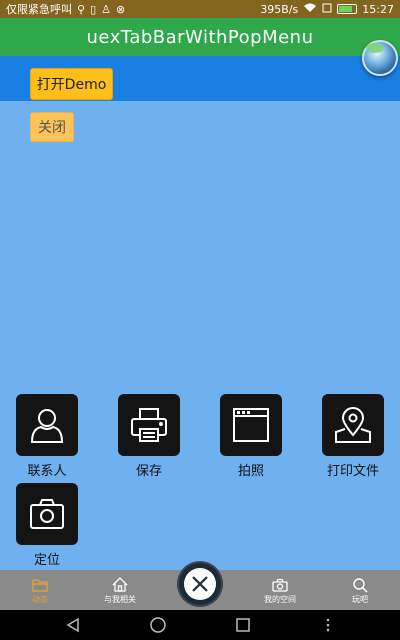 The width and height of the screenshot is (400, 640). I want to click on home-icon, so click(120, 585).